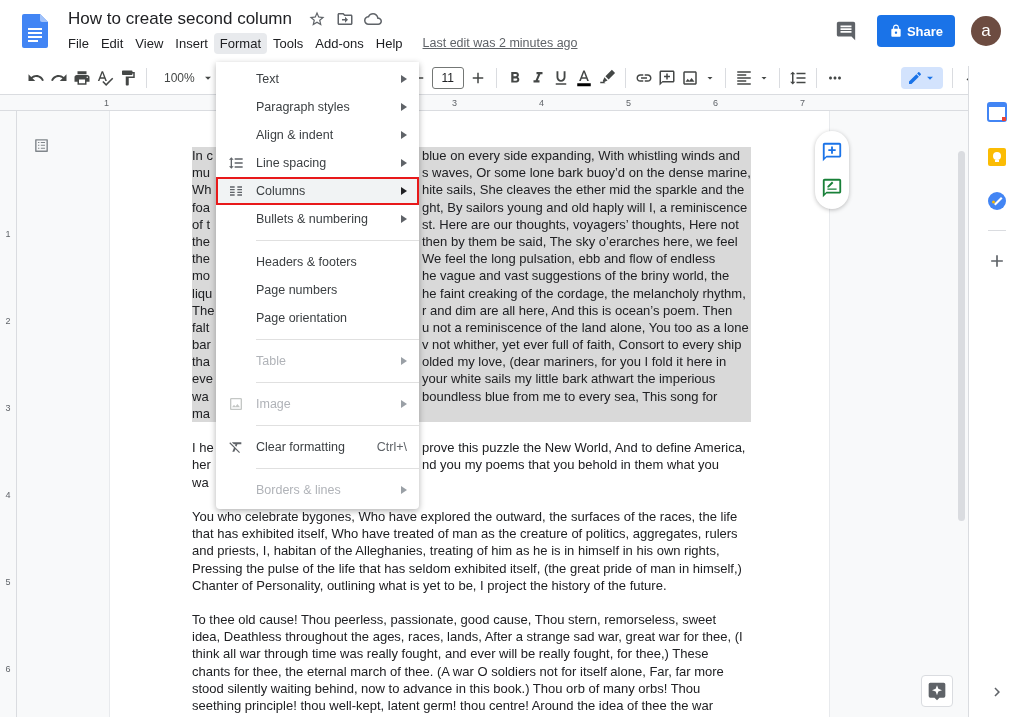  Describe the element at coordinates (996, 201) in the screenshot. I see `tasks-icon` at that location.